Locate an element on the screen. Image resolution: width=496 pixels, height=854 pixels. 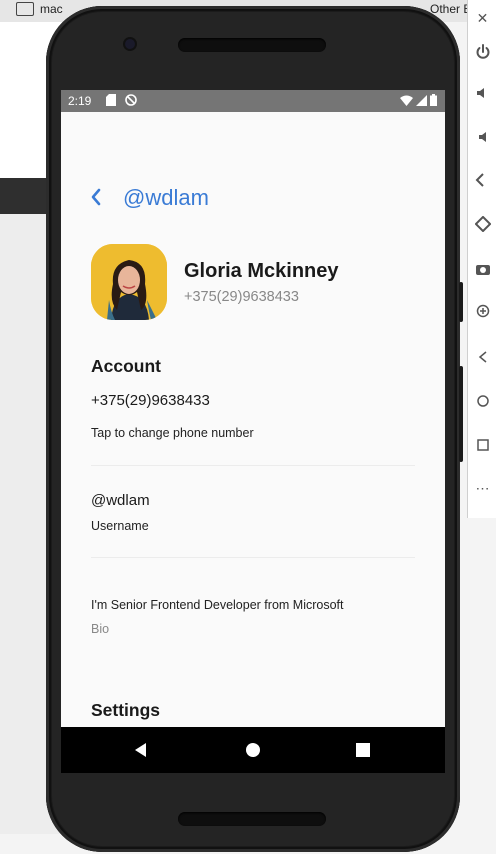
blocked-icon is located at coordinates (131, 100).